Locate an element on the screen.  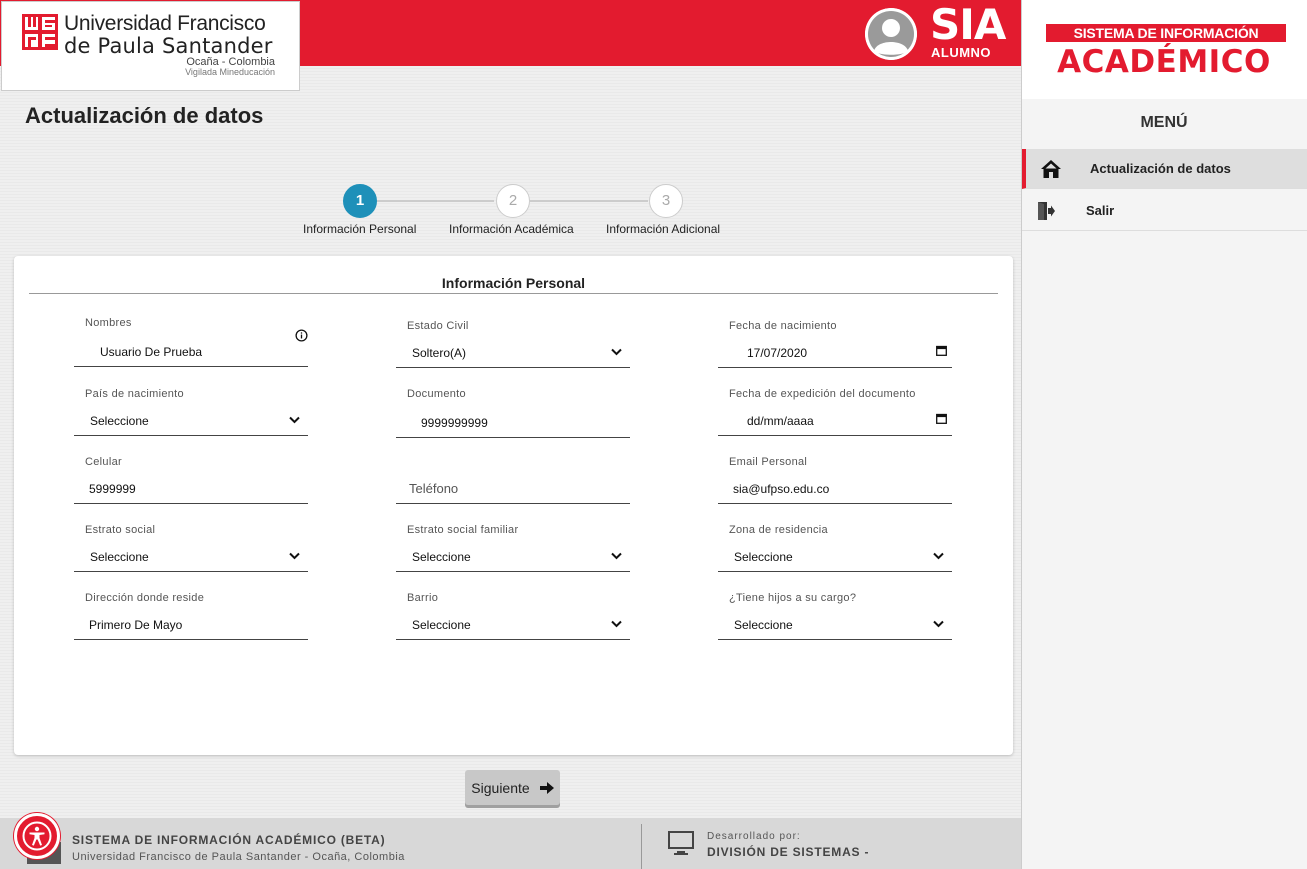
hijos-label: ¿Tiene hijos a su cargo? is located at coordinates (793, 598).